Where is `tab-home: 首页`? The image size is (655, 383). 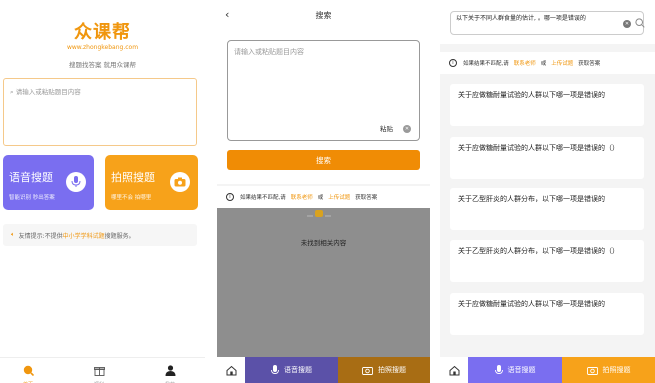
tab-home: 首页 is located at coordinates (28, 372).